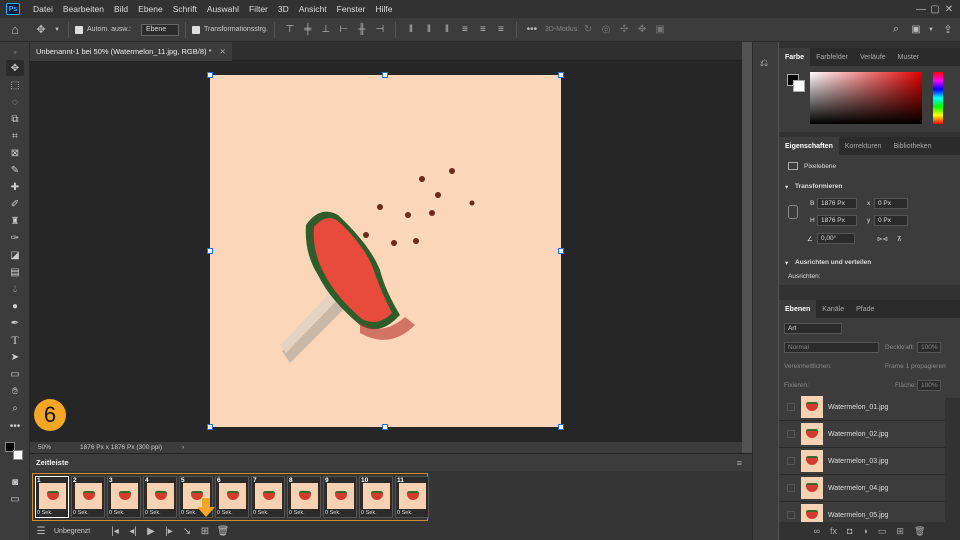 The width and height of the screenshot is (960, 540). I want to click on distribute-left-icon: ≡, so click(465, 29).